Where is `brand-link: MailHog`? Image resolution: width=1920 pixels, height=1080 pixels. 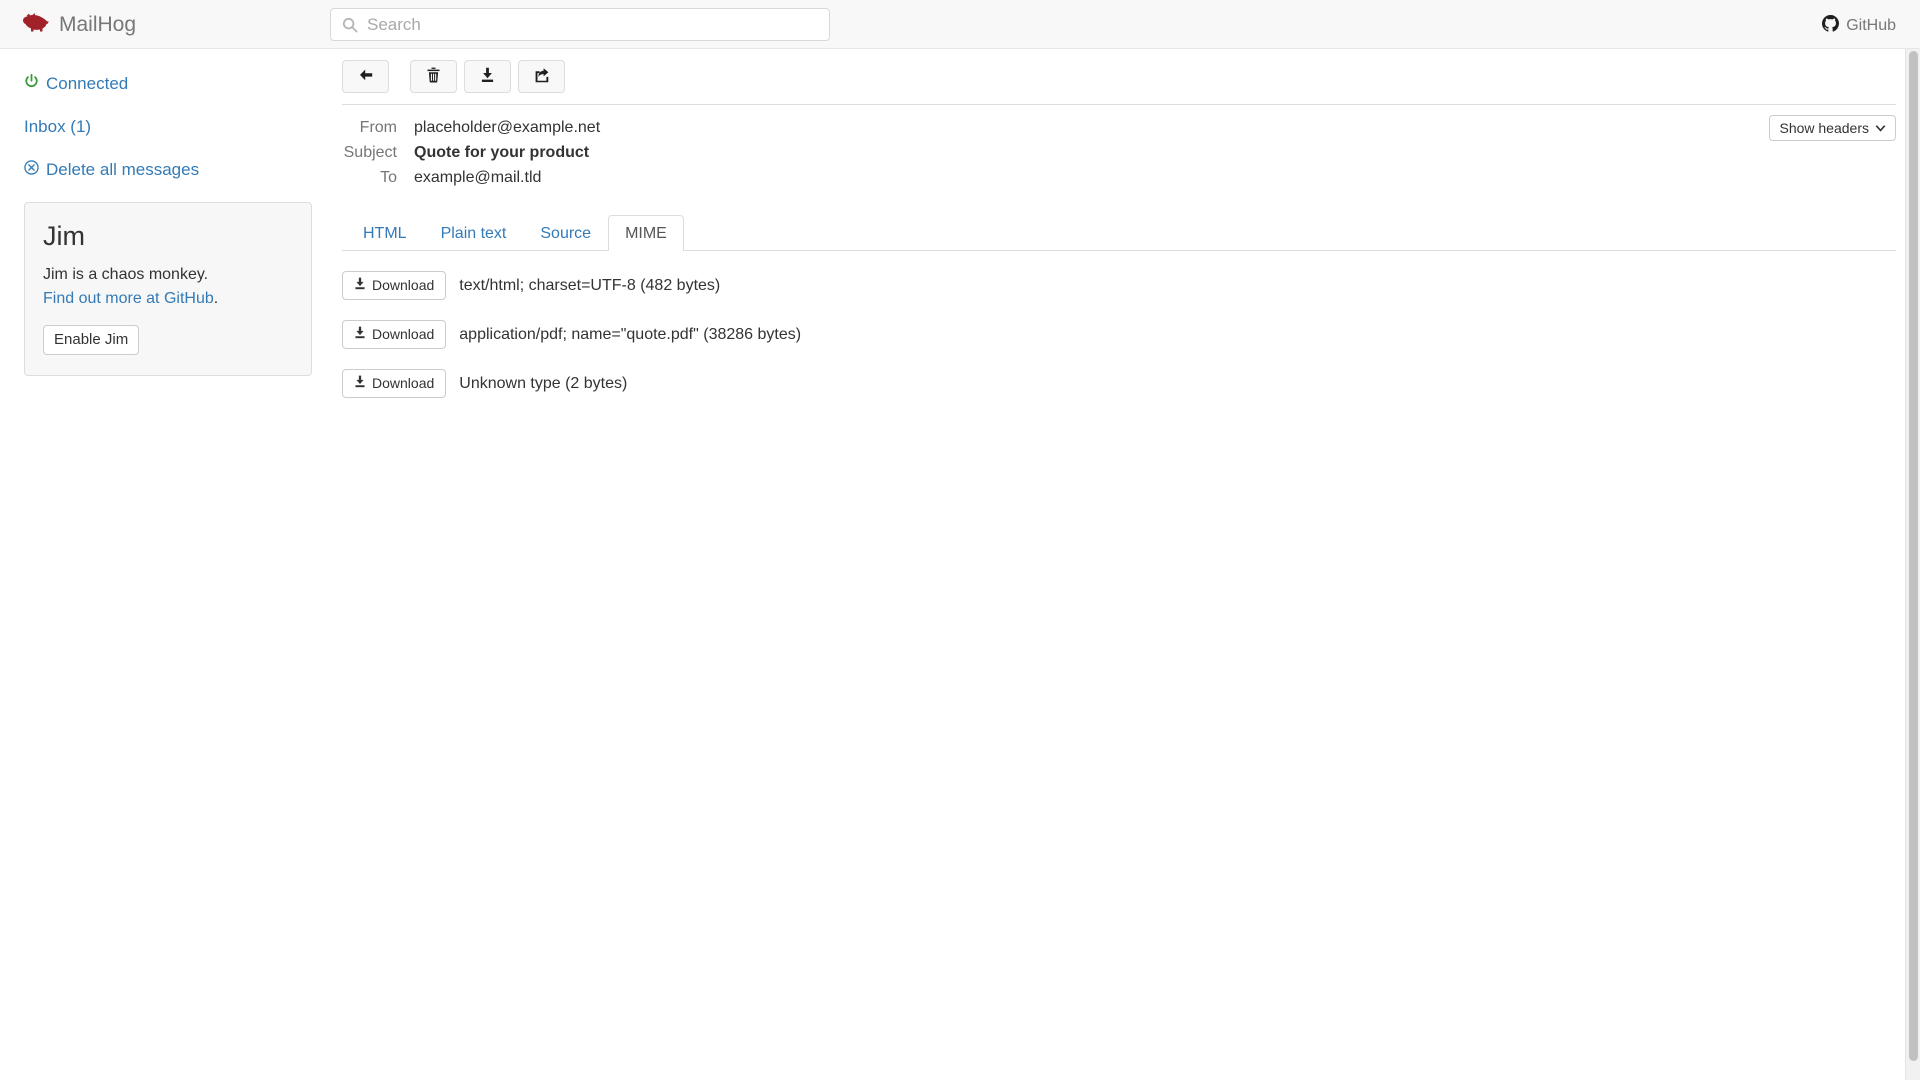 brand-link: MailHog is located at coordinates (79, 24).